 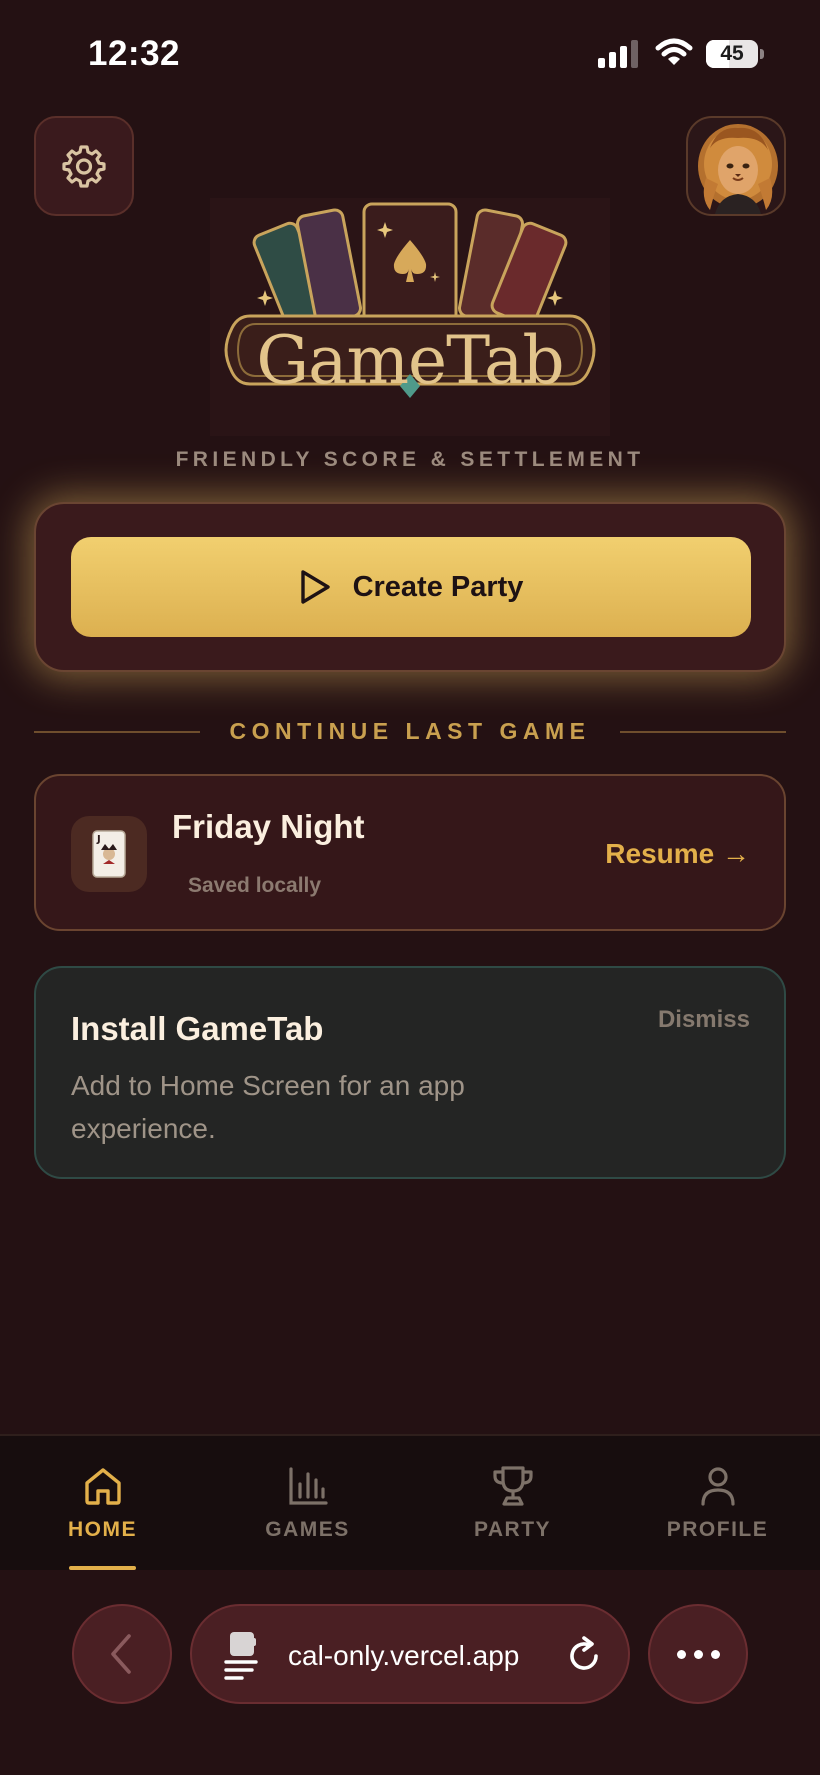 I want to click on tab-games: GAMES, so click(x=307, y=1504).